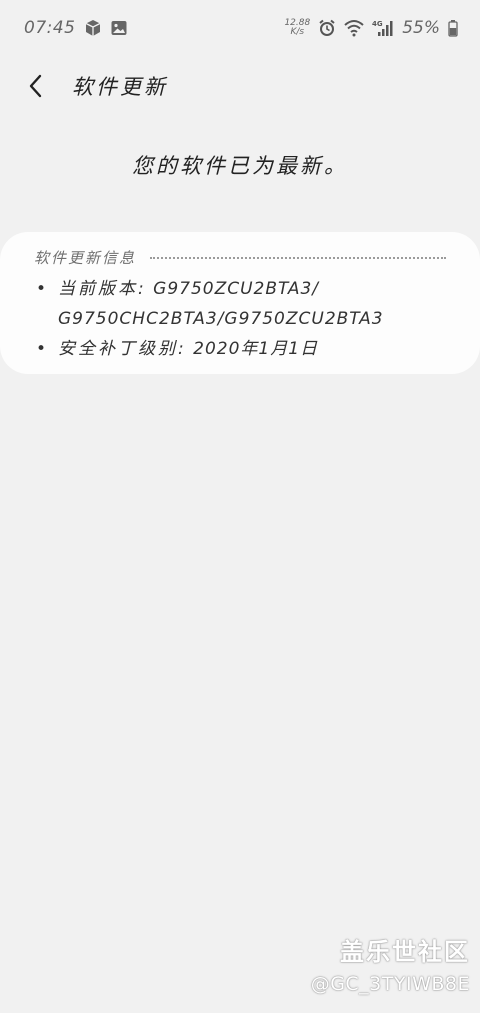 The height and width of the screenshot is (1013, 480). What do you see at coordinates (120, 87) in the screenshot?
I see `page-title: 软件更新` at bounding box center [120, 87].